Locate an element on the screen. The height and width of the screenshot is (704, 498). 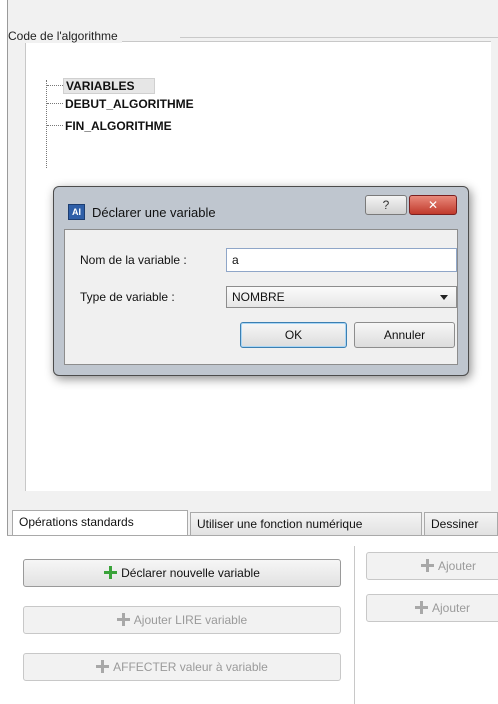
tree-item-fin: FIN_ALGORITHME is located at coordinates (118, 126).